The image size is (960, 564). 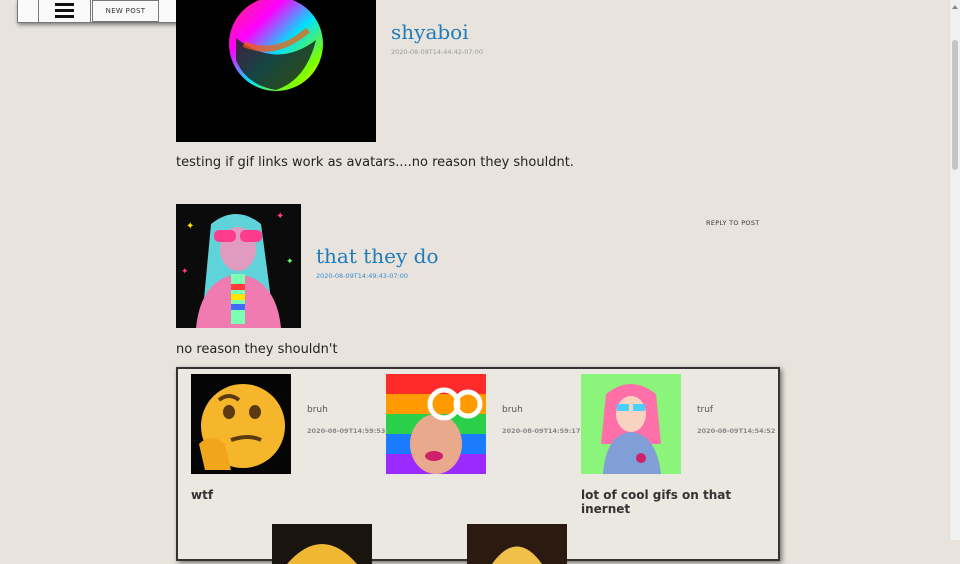 What do you see at coordinates (238, 266) in the screenshot?
I see `post-avatar: ✦ ✦ ✦ ✦` at bounding box center [238, 266].